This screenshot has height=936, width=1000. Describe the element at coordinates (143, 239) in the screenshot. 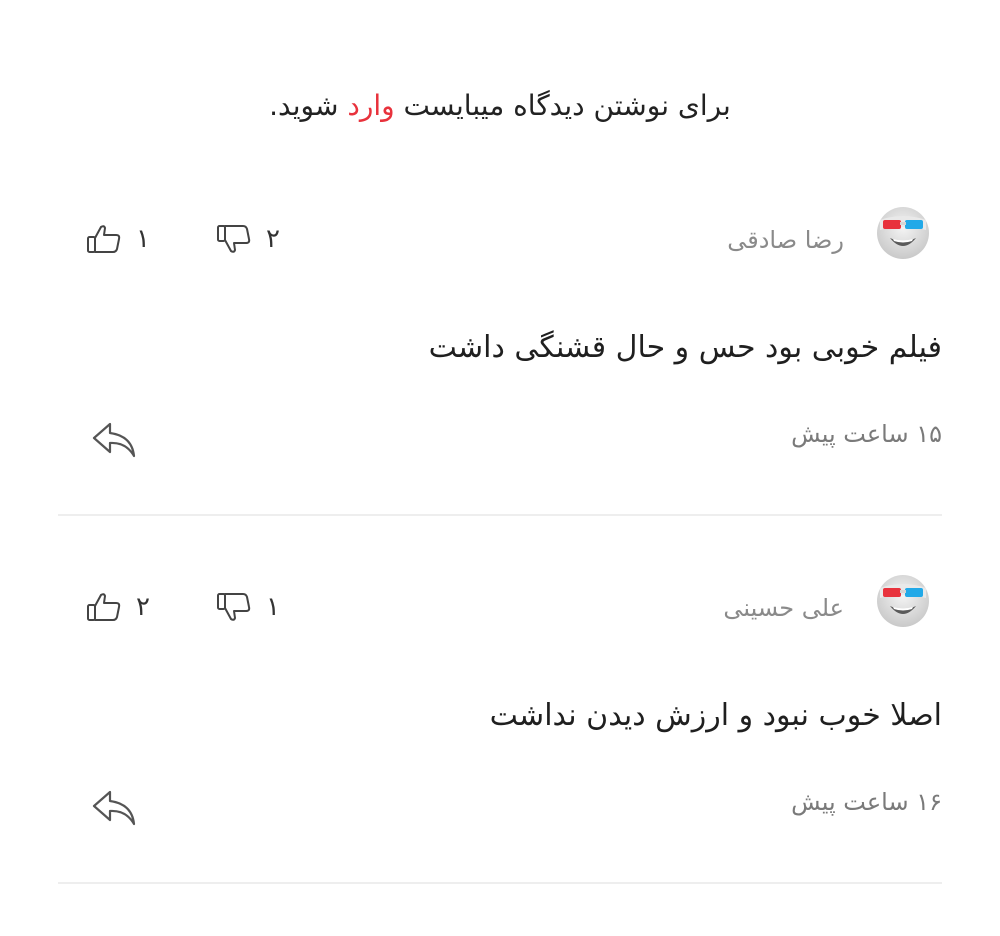

I see `like-count: ۱` at that location.